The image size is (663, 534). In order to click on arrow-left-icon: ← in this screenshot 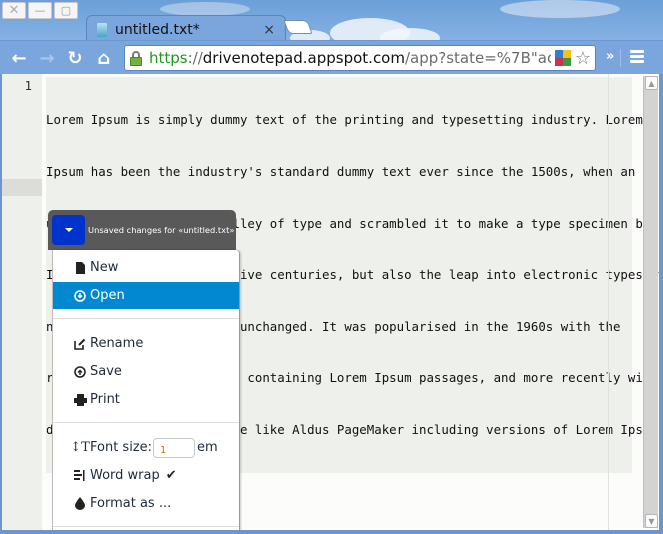, I will do `click(19, 58)`.